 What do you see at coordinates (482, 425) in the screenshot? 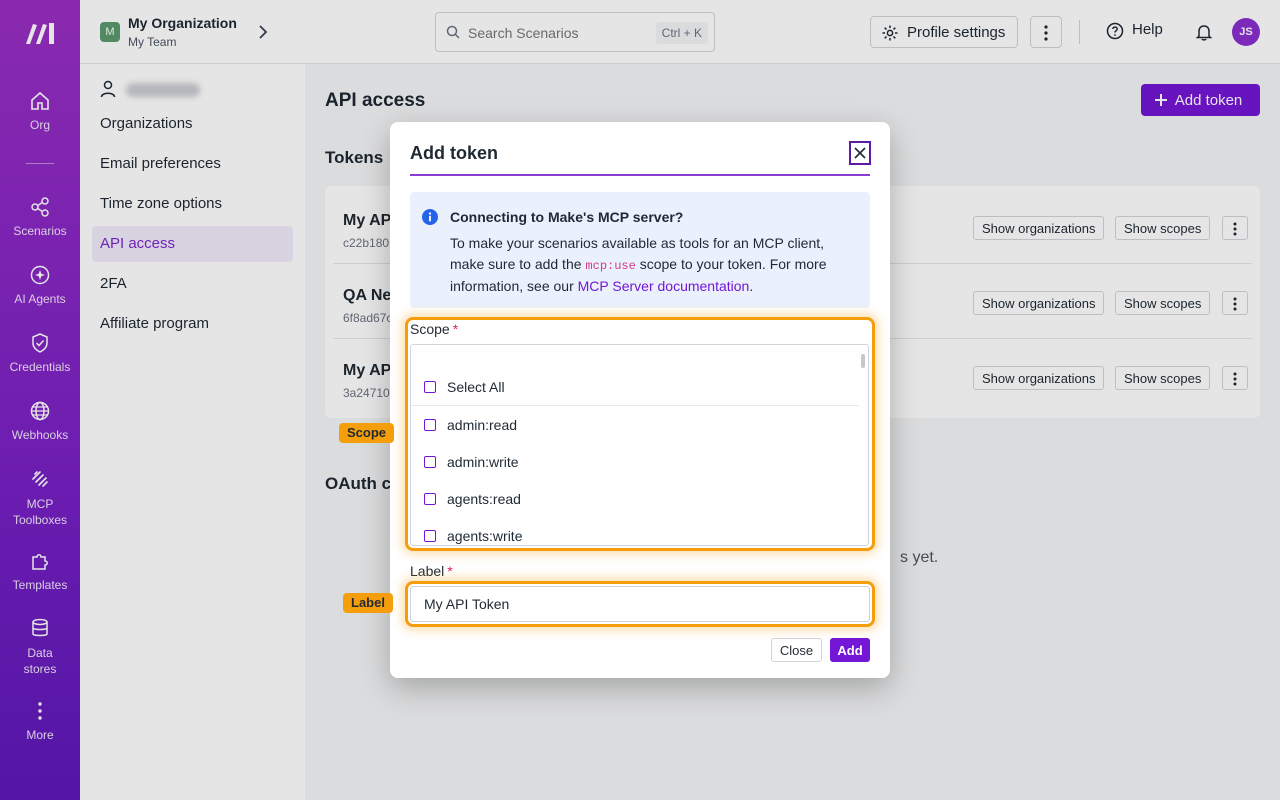
I see `scope-option-label: admin:read` at bounding box center [482, 425].